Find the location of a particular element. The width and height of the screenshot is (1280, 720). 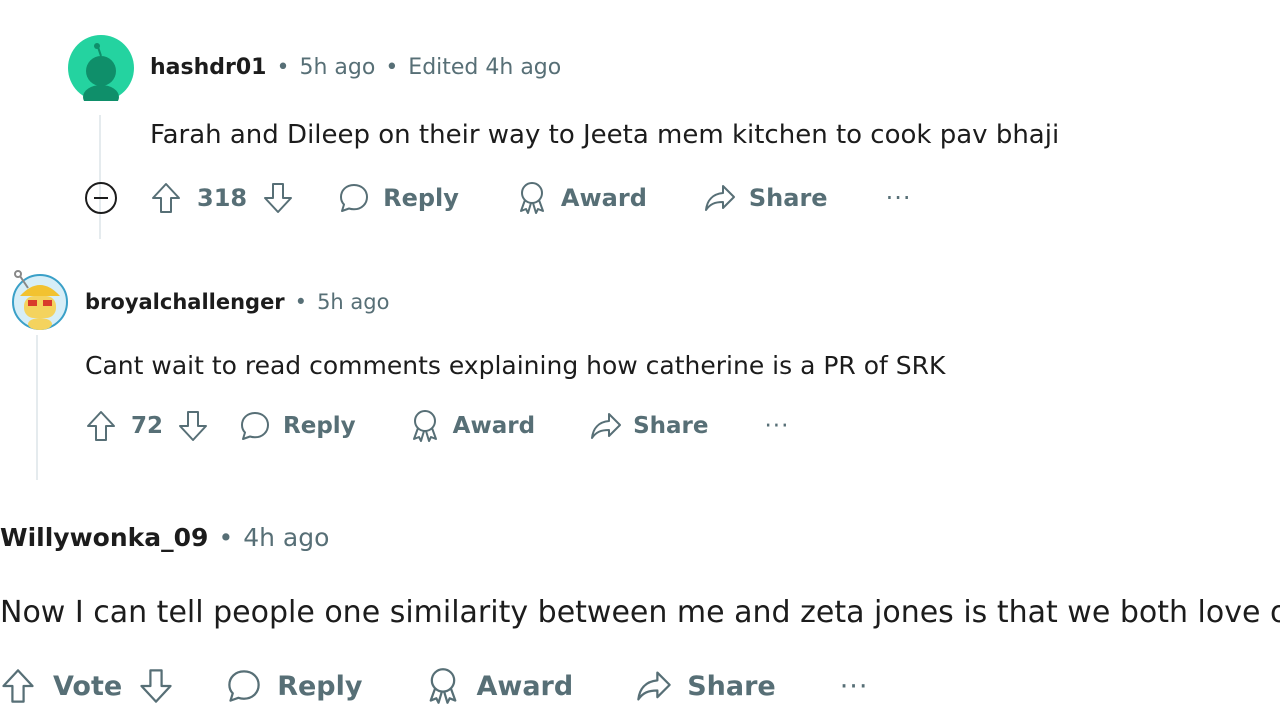

minus-circle-icon is located at coordinates (101, 198).